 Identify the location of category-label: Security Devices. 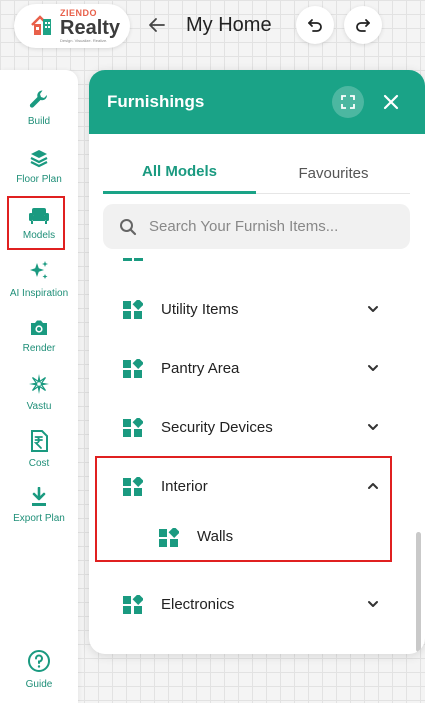
(217, 427).